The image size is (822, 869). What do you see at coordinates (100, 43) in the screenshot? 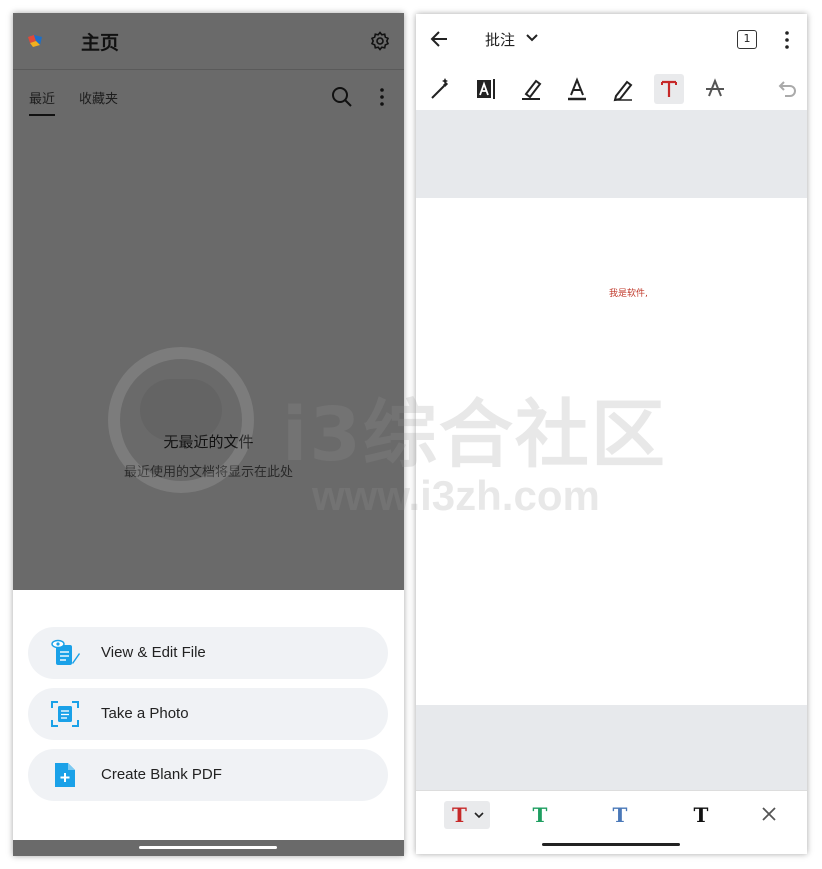
I see `page-title: 主页` at bounding box center [100, 43].